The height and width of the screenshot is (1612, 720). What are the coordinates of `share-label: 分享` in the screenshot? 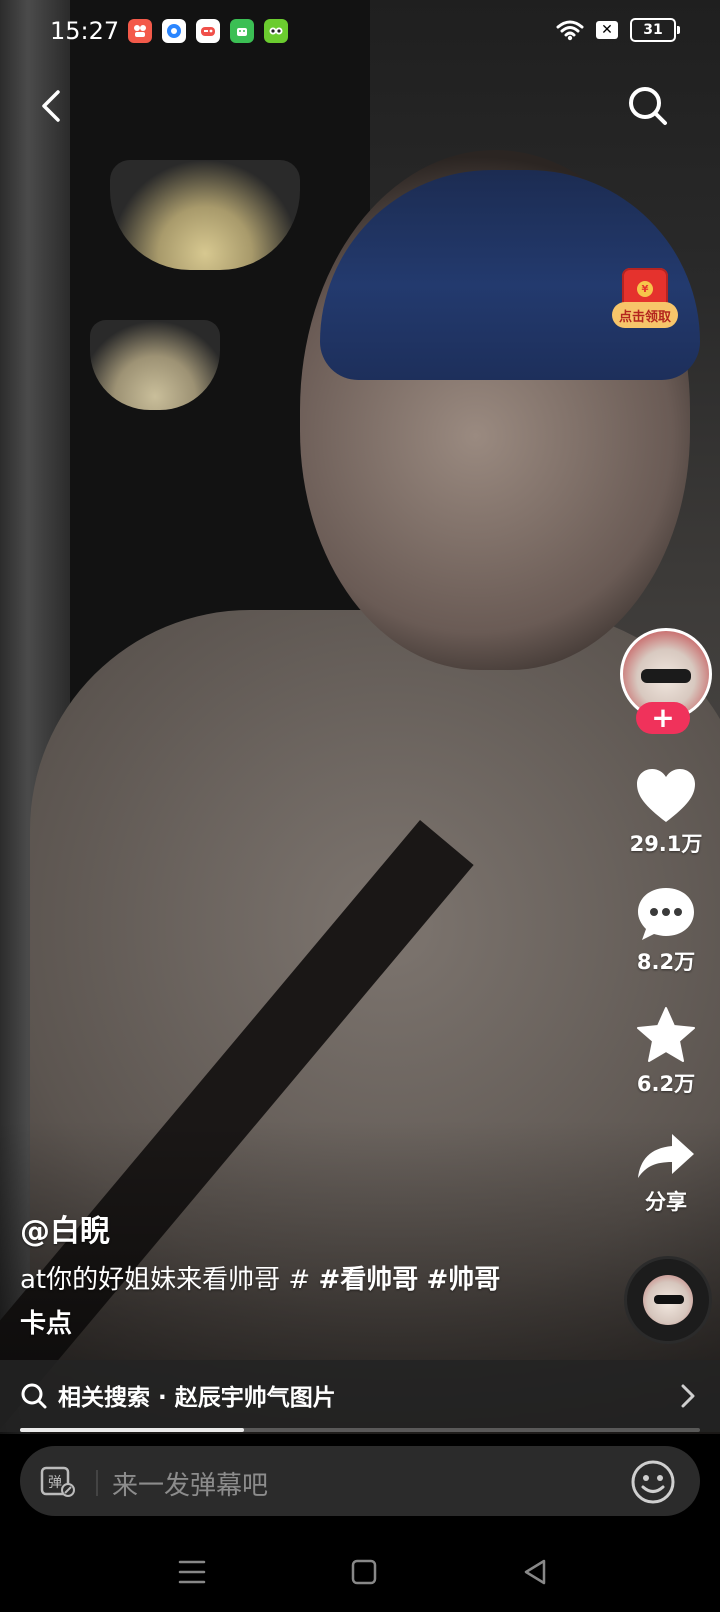 It's located at (666, 1202).